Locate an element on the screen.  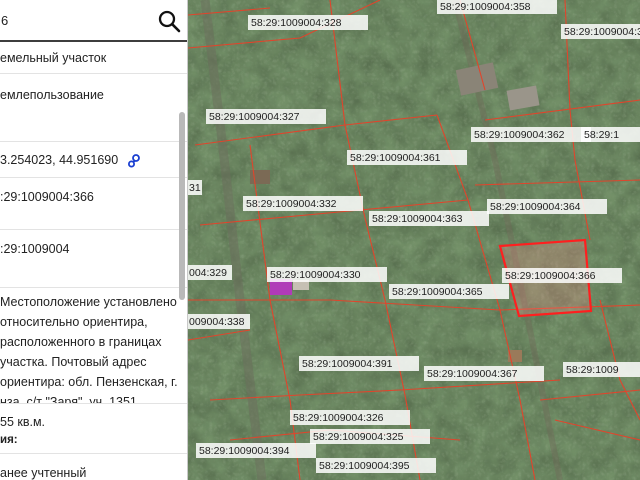
parcel-label: 58:29:1009004:330 is located at coordinates (327, 274).